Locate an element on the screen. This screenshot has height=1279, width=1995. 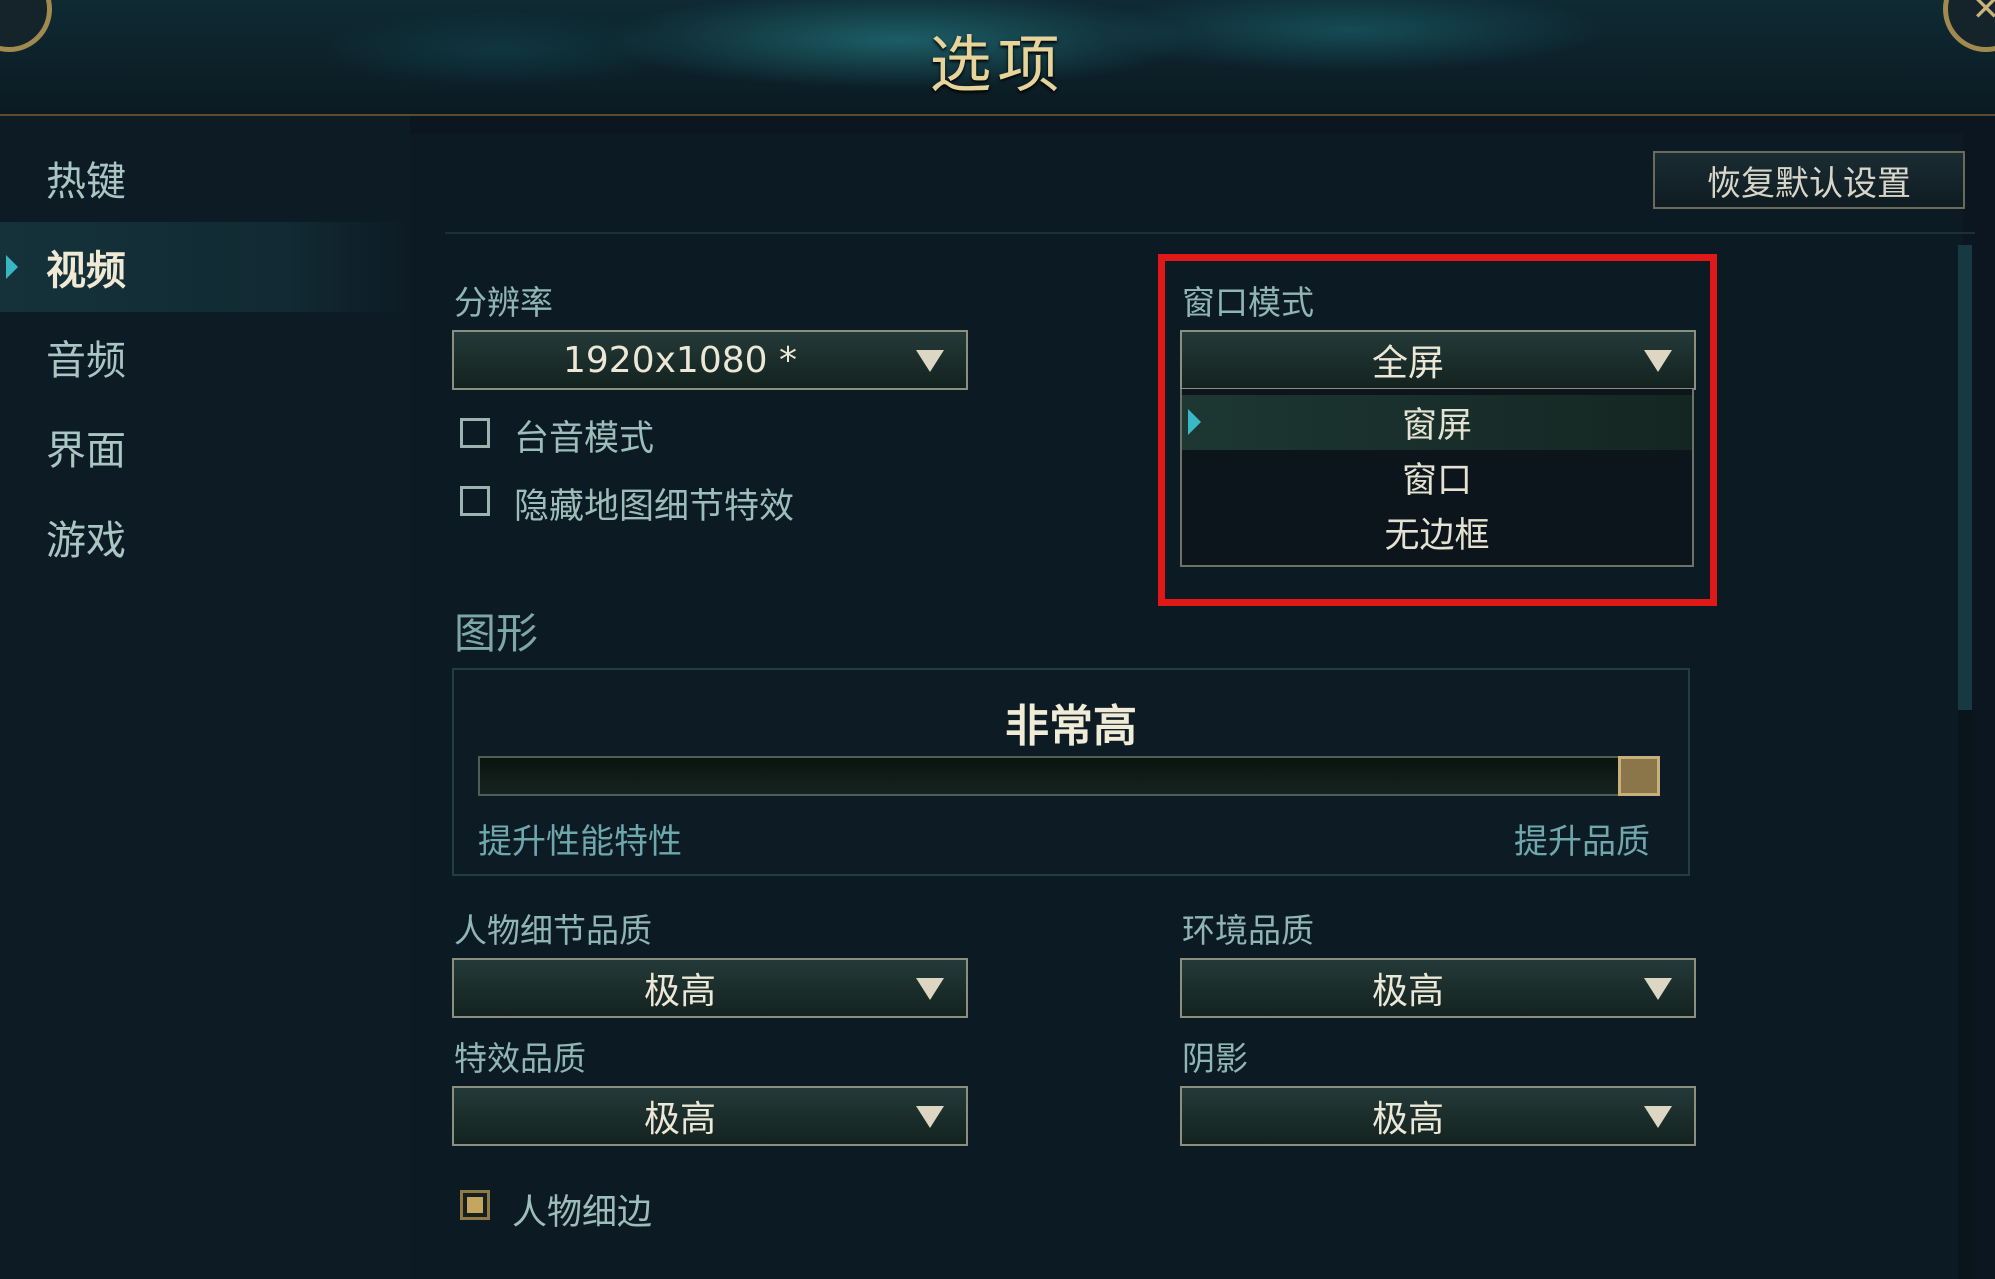
divider is located at coordinates (1210, 233).